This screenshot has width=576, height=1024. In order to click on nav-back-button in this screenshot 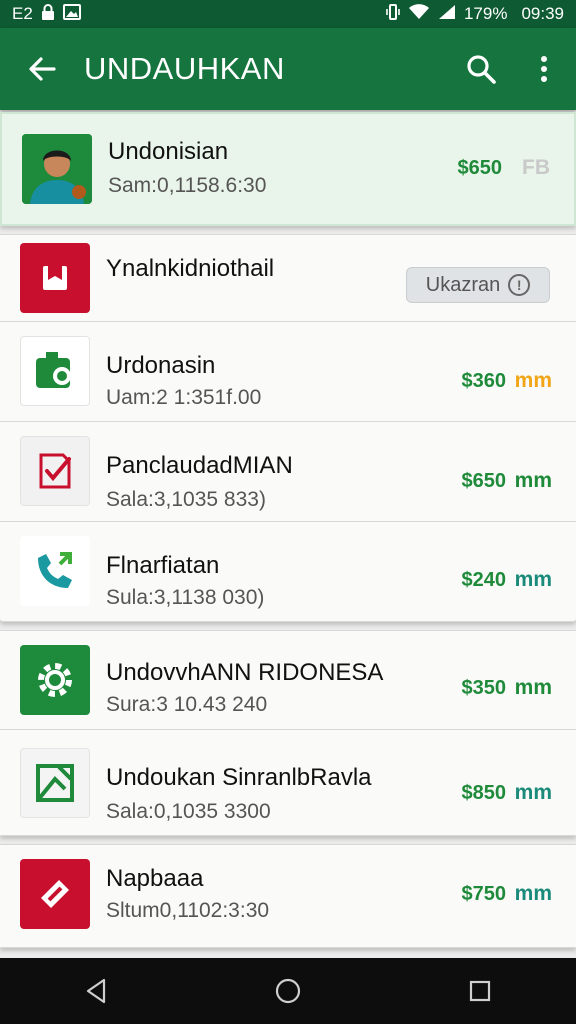, I will do `click(96, 991)`.